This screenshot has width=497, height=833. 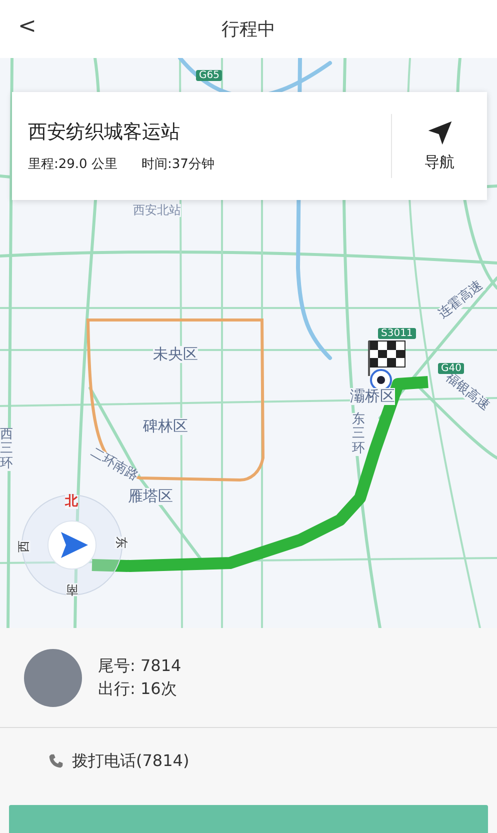 What do you see at coordinates (121, 542) in the screenshot?
I see `compass-label: 东` at bounding box center [121, 542].